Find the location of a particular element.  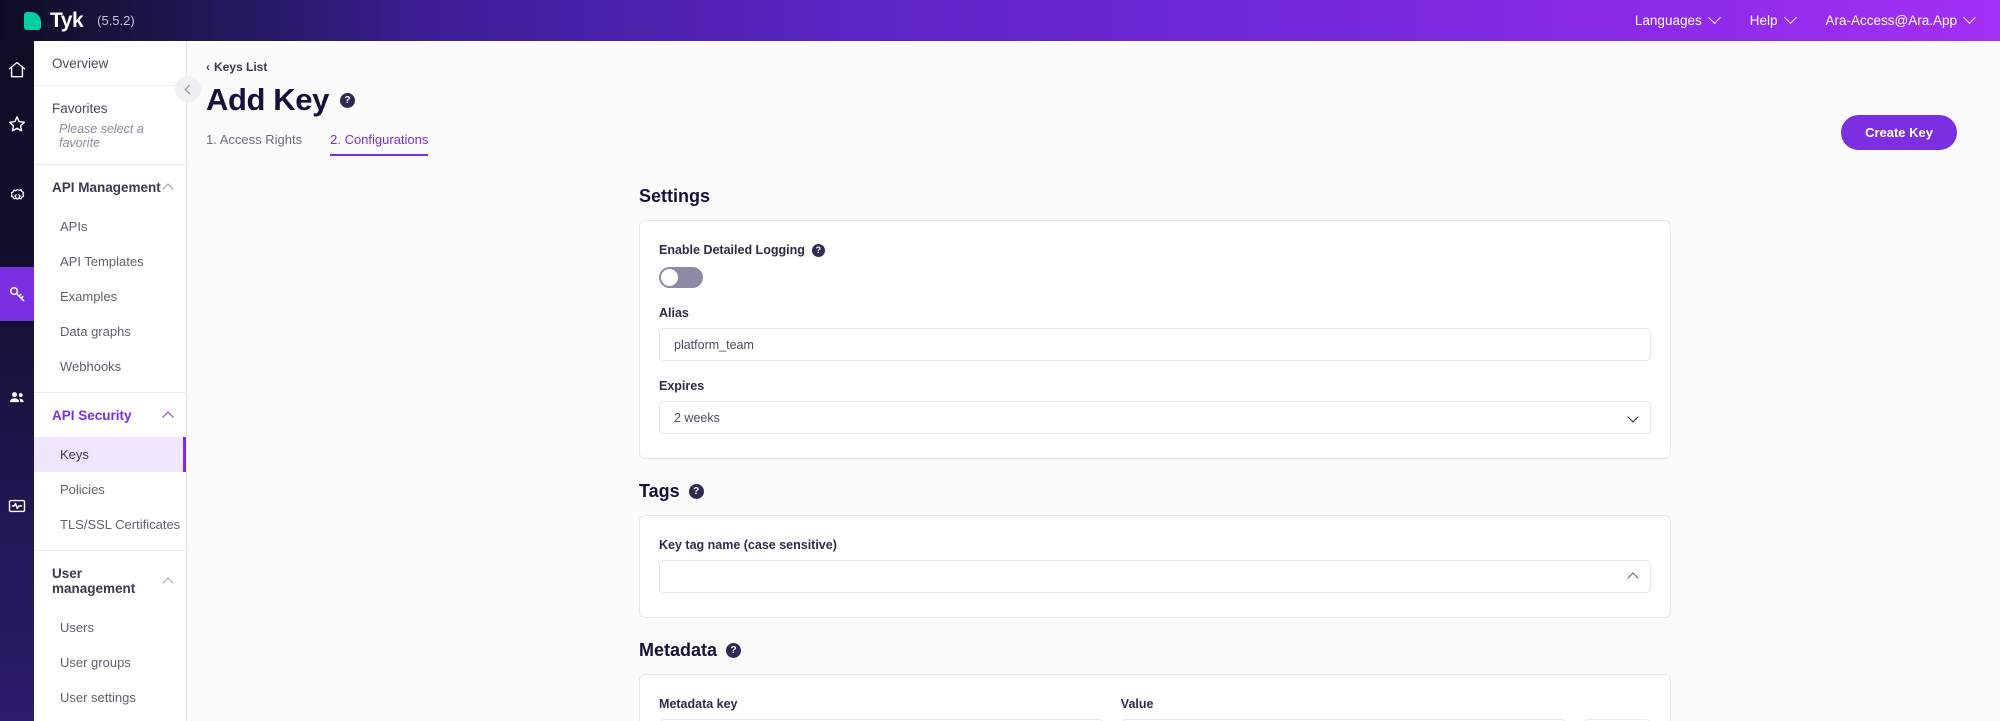

nav-section-favorites: Favorites Please select a favorite is located at coordinates (110, 125).